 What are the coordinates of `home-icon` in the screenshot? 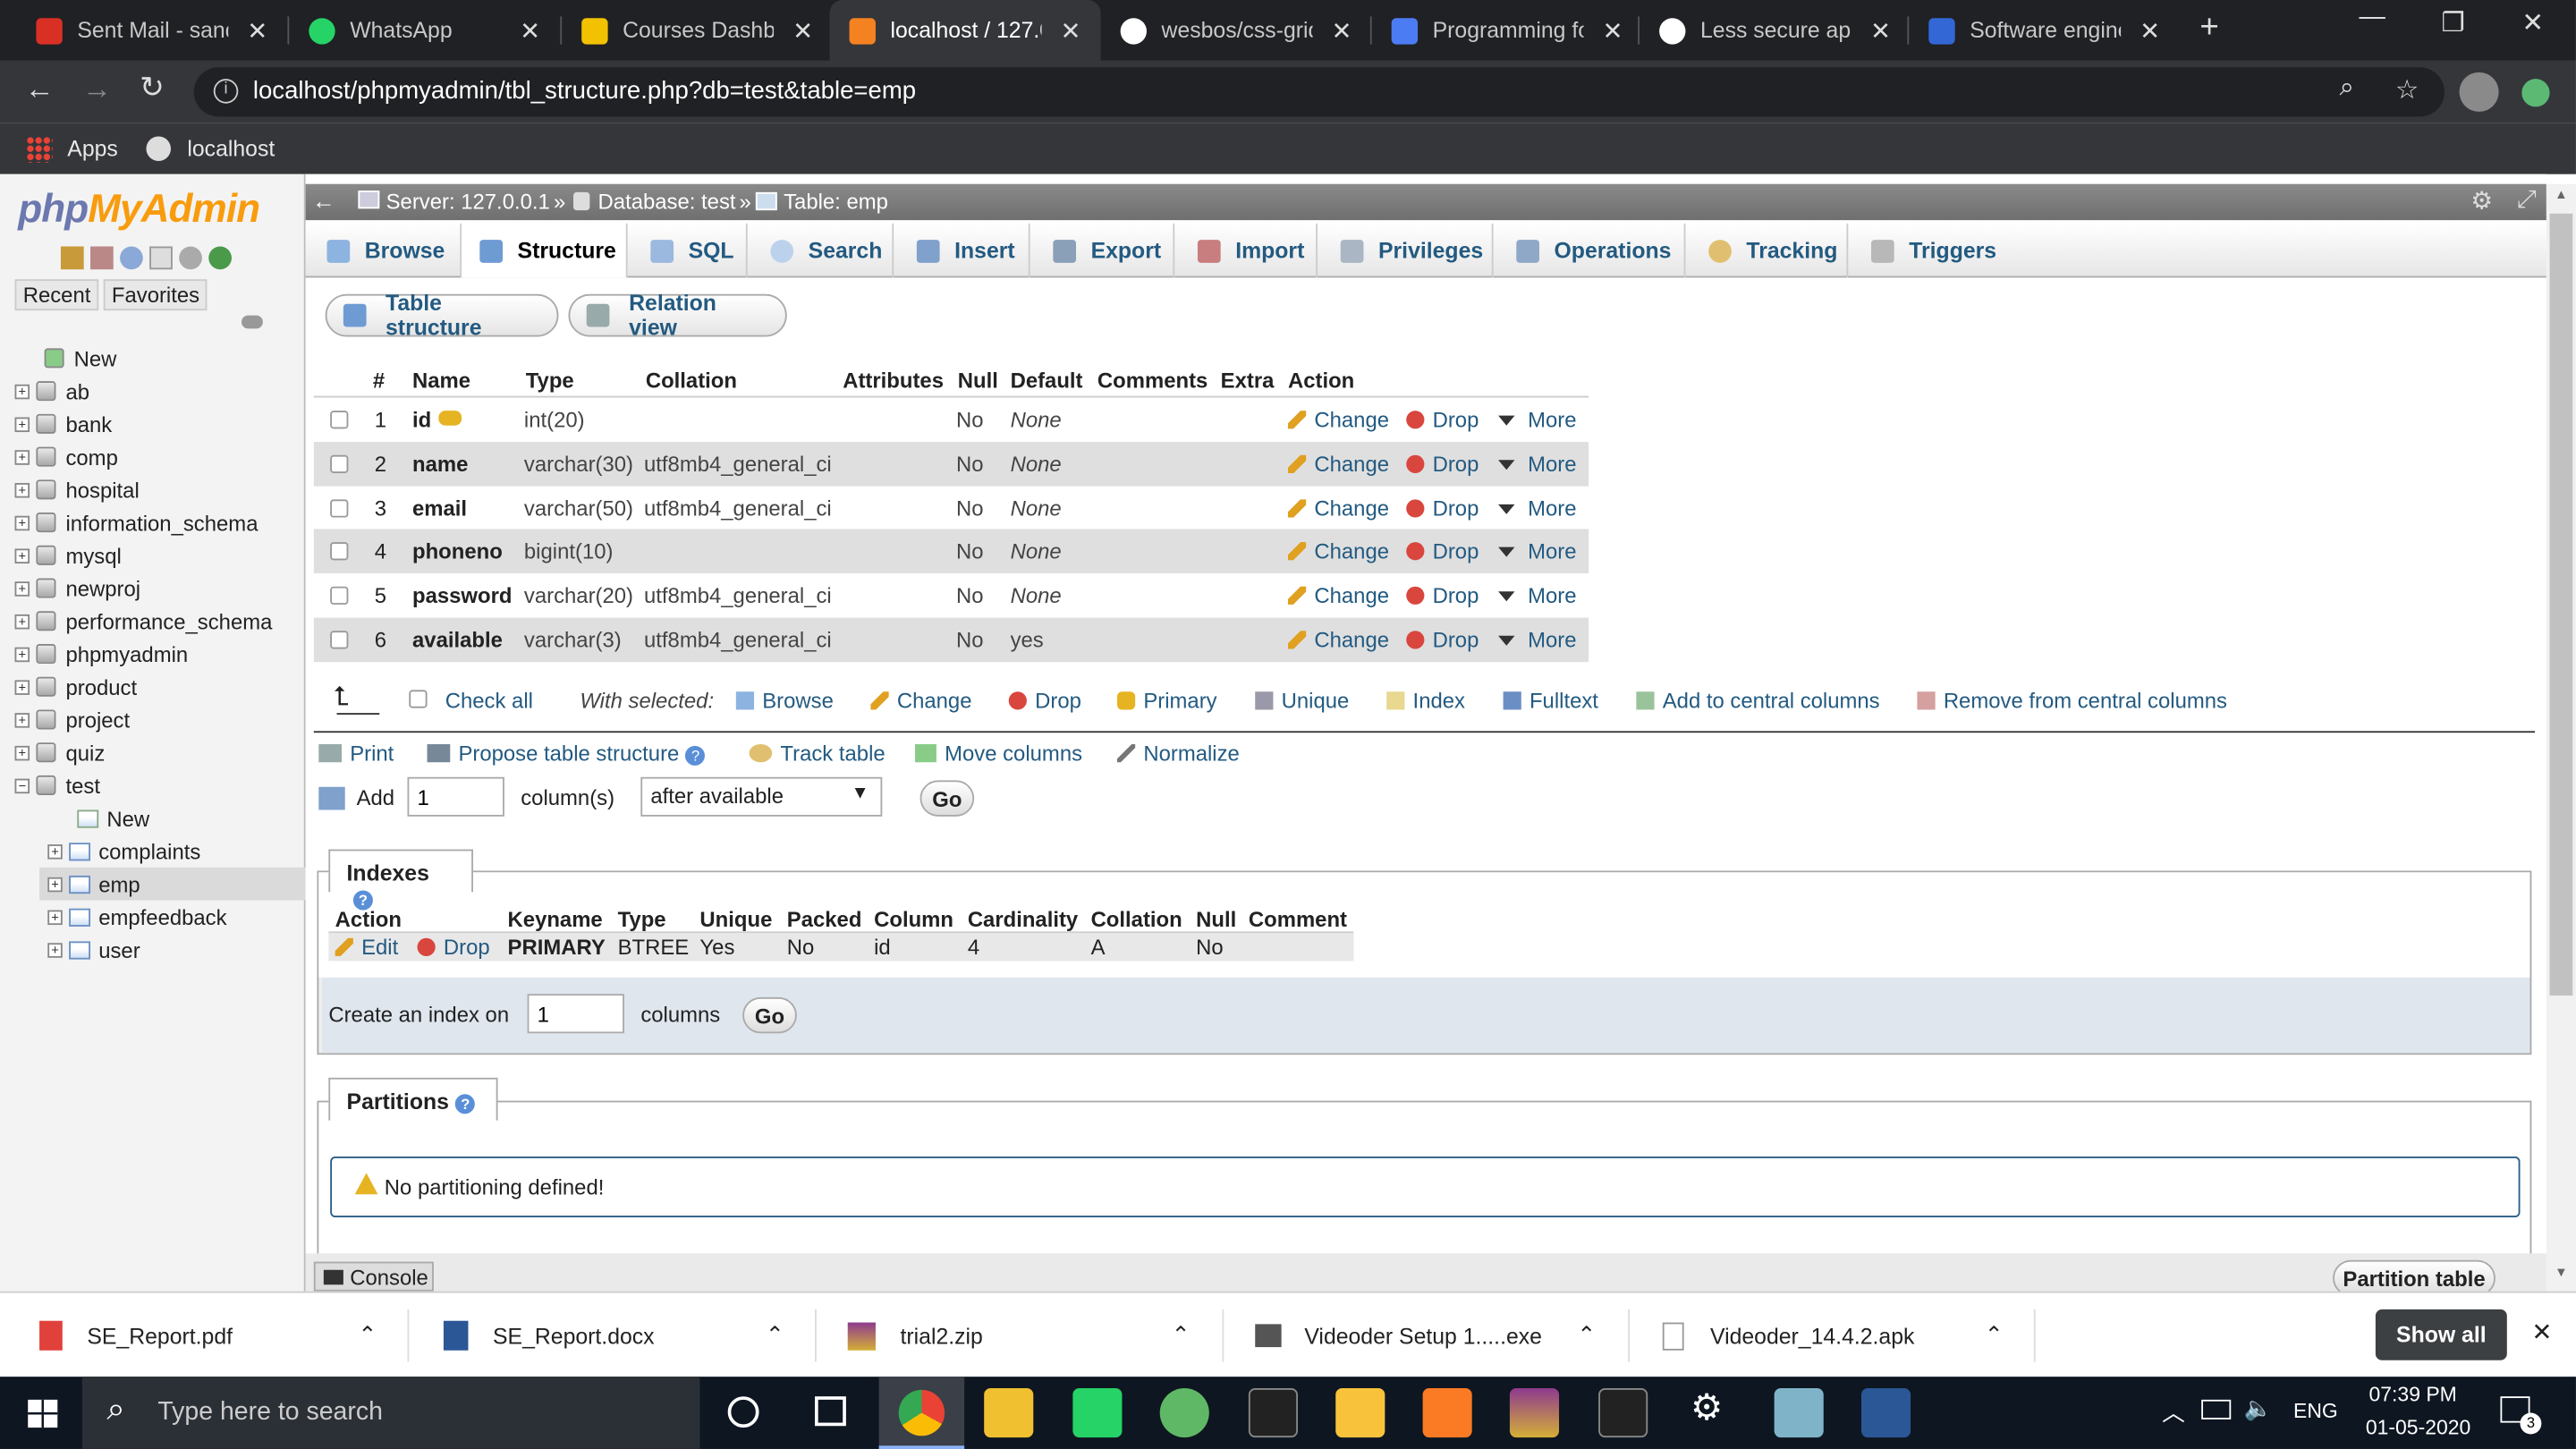 It's located at (72, 258).